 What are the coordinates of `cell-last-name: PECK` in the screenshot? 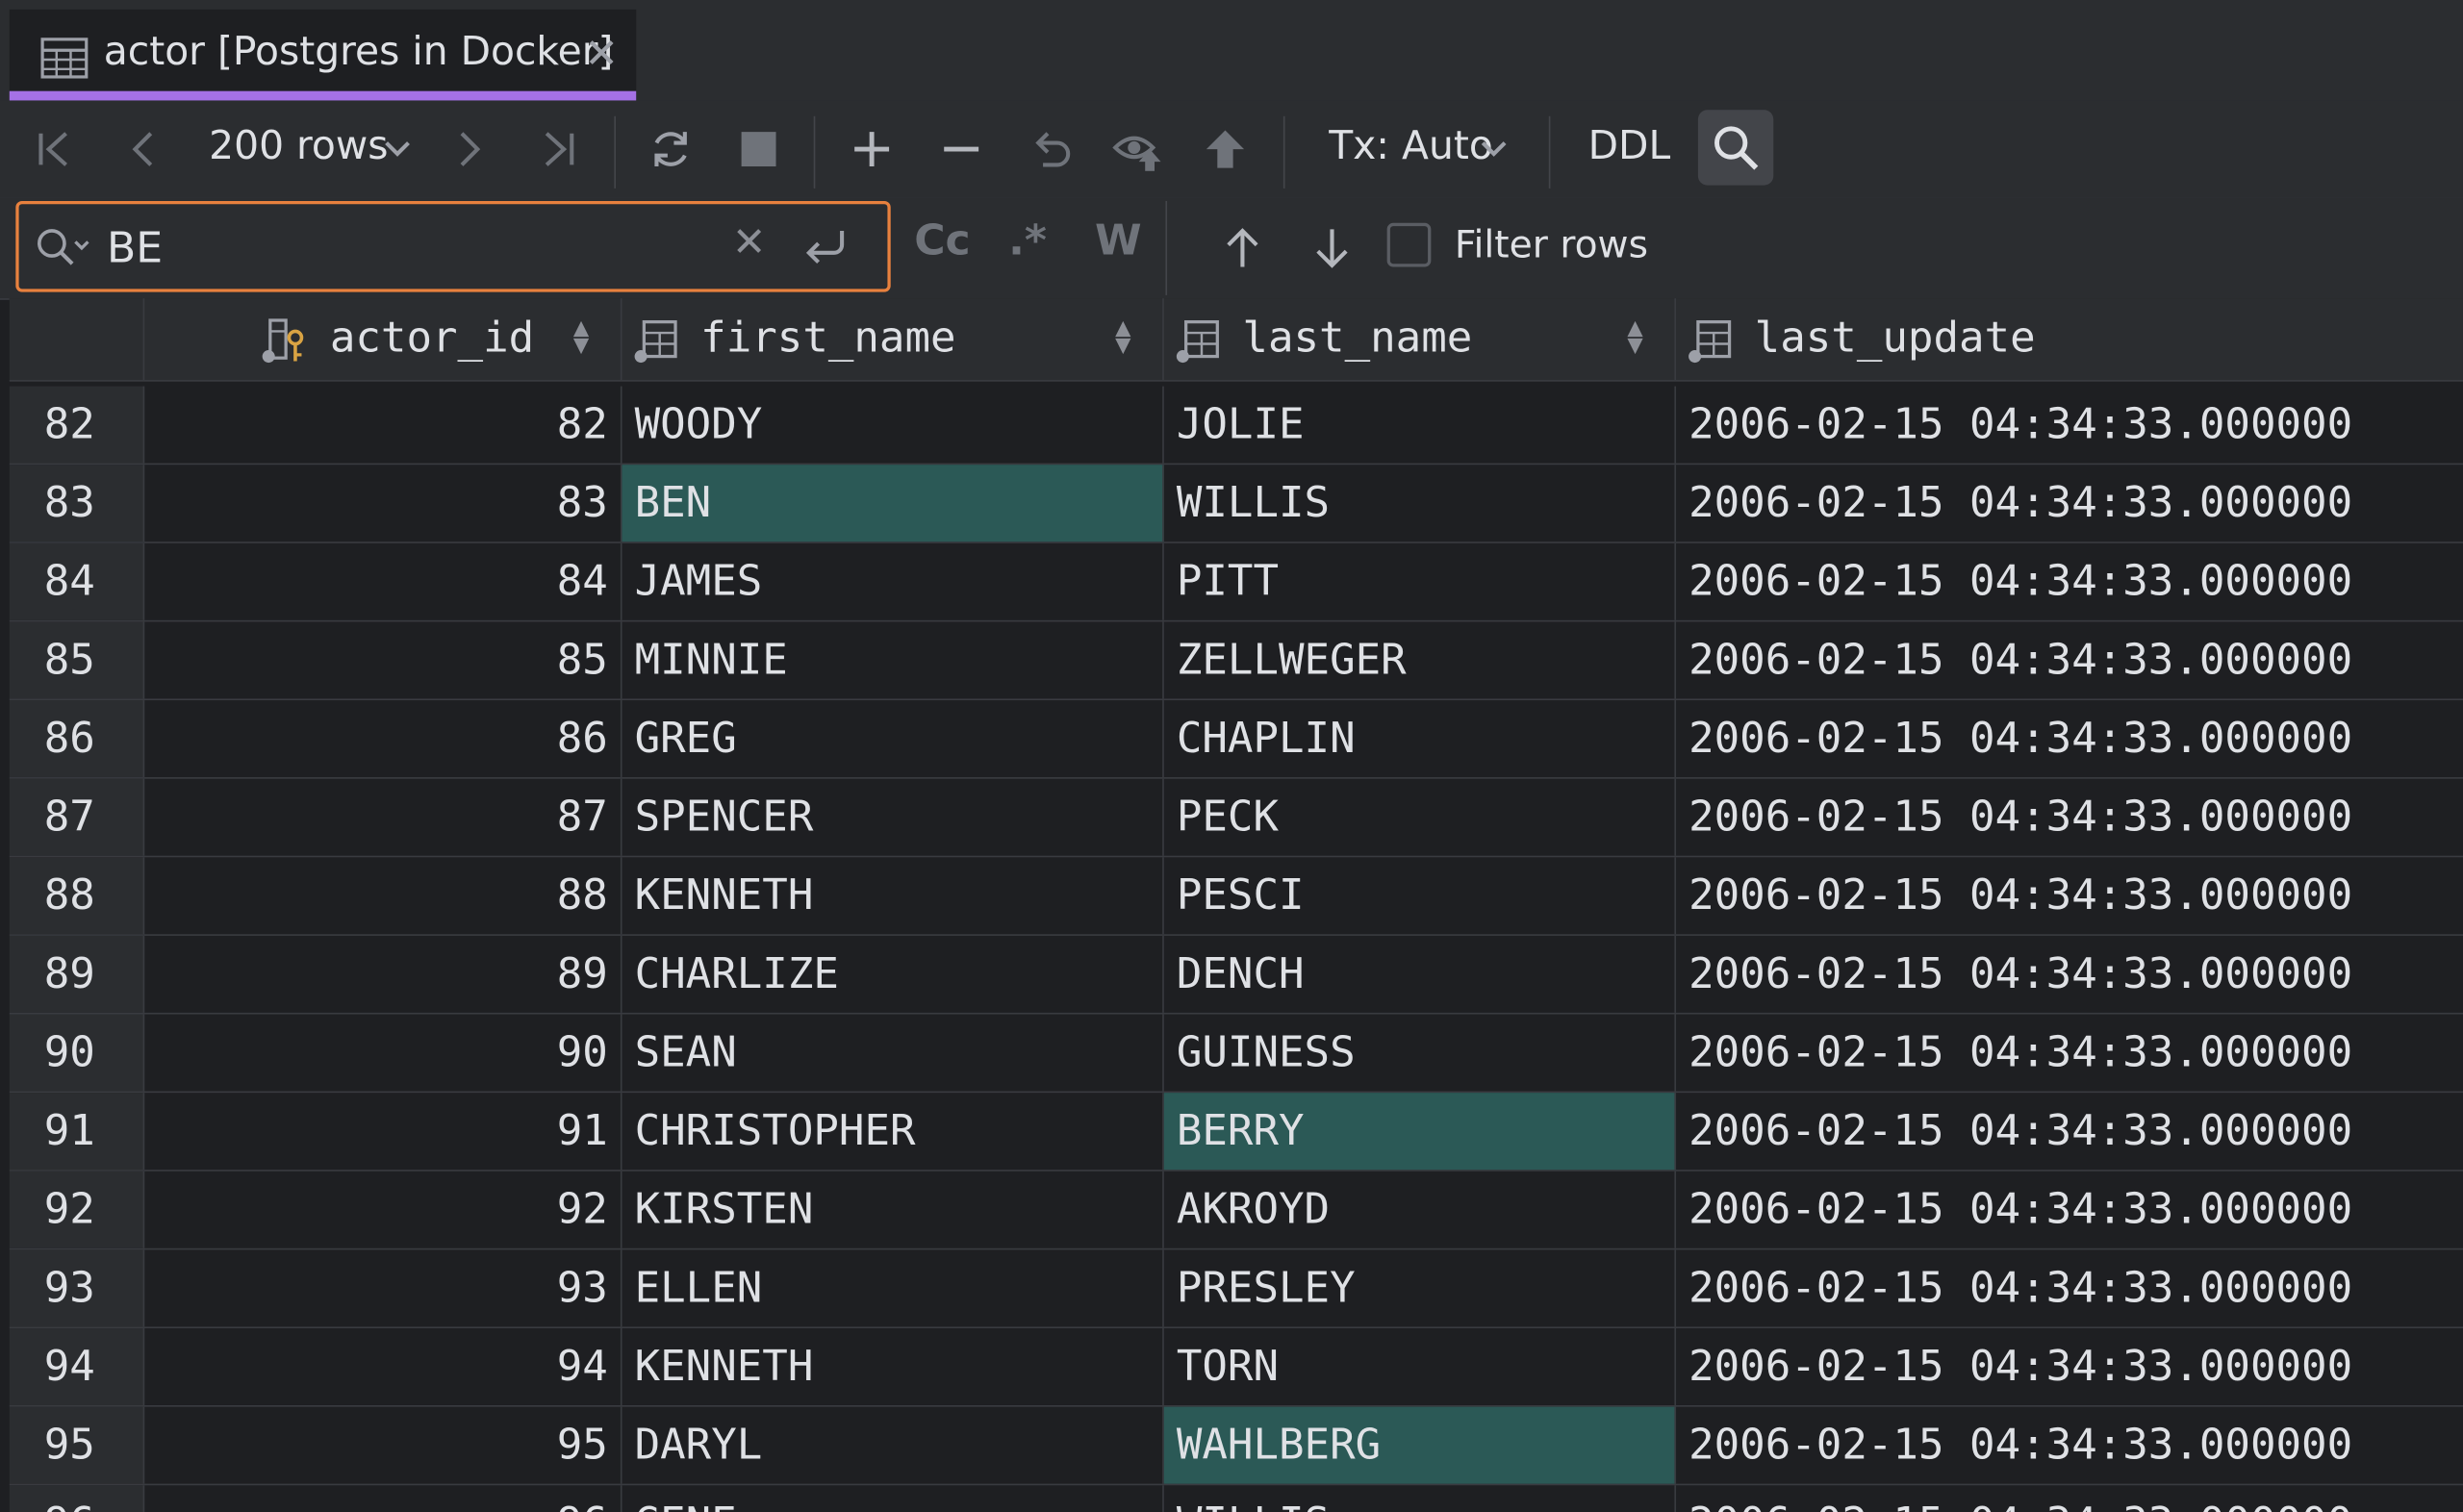 It's located at (1421, 817).